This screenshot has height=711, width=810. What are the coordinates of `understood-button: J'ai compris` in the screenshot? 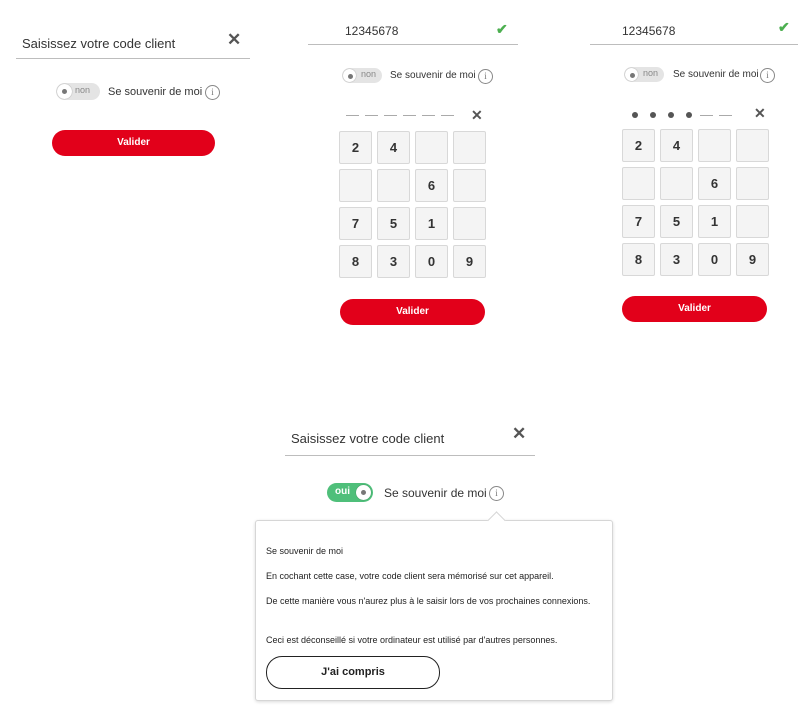 It's located at (353, 672).